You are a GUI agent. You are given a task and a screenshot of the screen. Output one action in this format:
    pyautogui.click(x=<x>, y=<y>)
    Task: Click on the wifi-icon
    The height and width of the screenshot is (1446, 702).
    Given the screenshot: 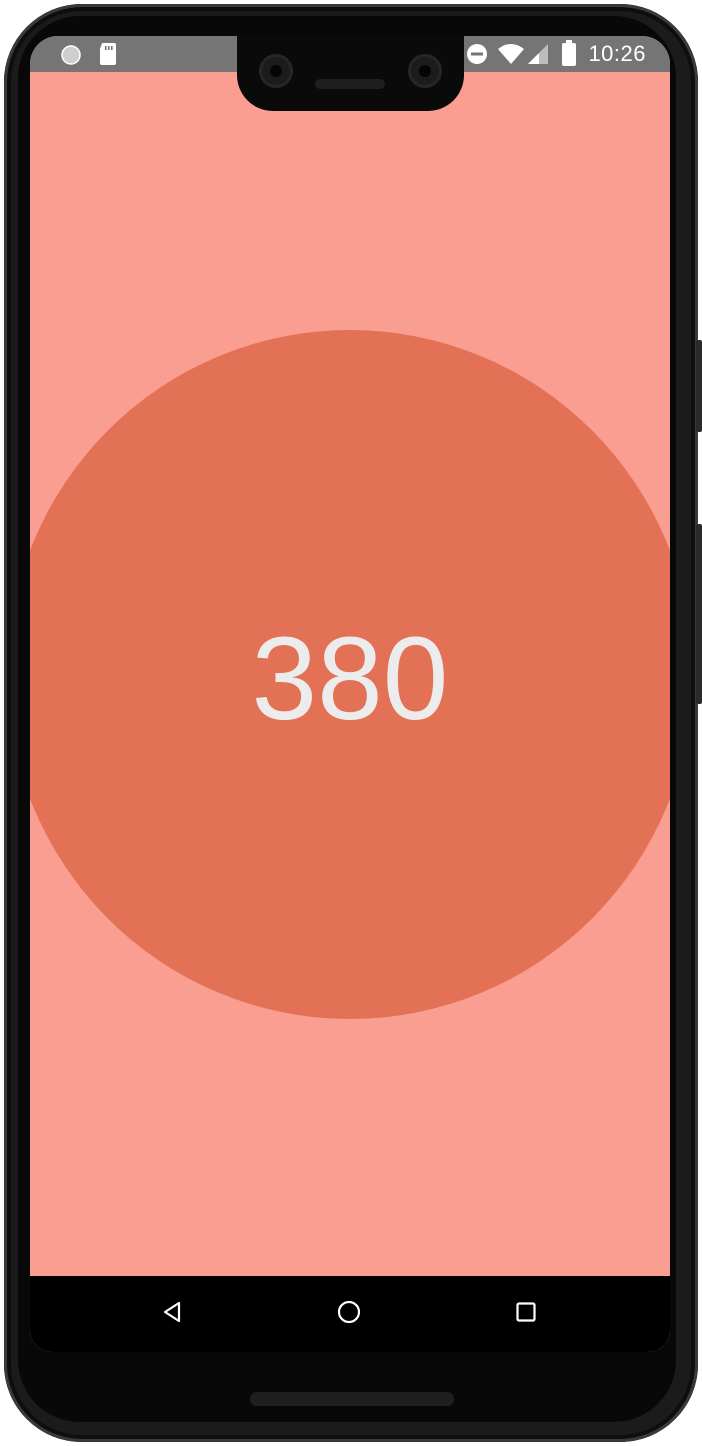 What is the action you would take?
    pyautogui.click(x=511, y=56)
    